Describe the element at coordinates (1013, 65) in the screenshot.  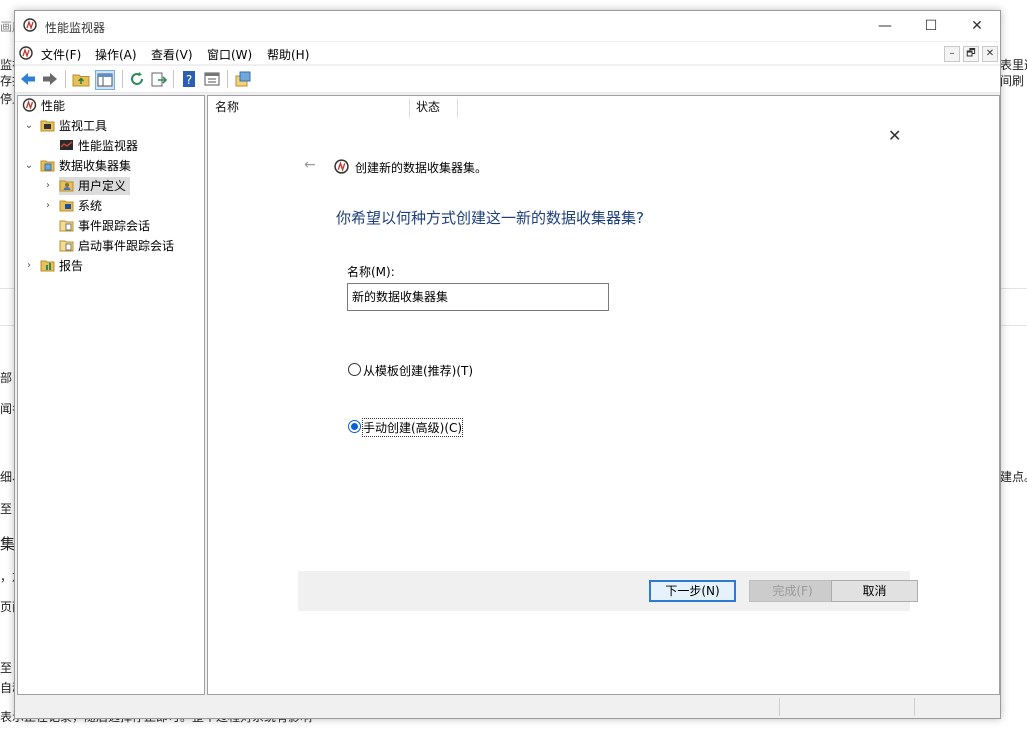
I see `bg-fragment: 表里选` at that location.